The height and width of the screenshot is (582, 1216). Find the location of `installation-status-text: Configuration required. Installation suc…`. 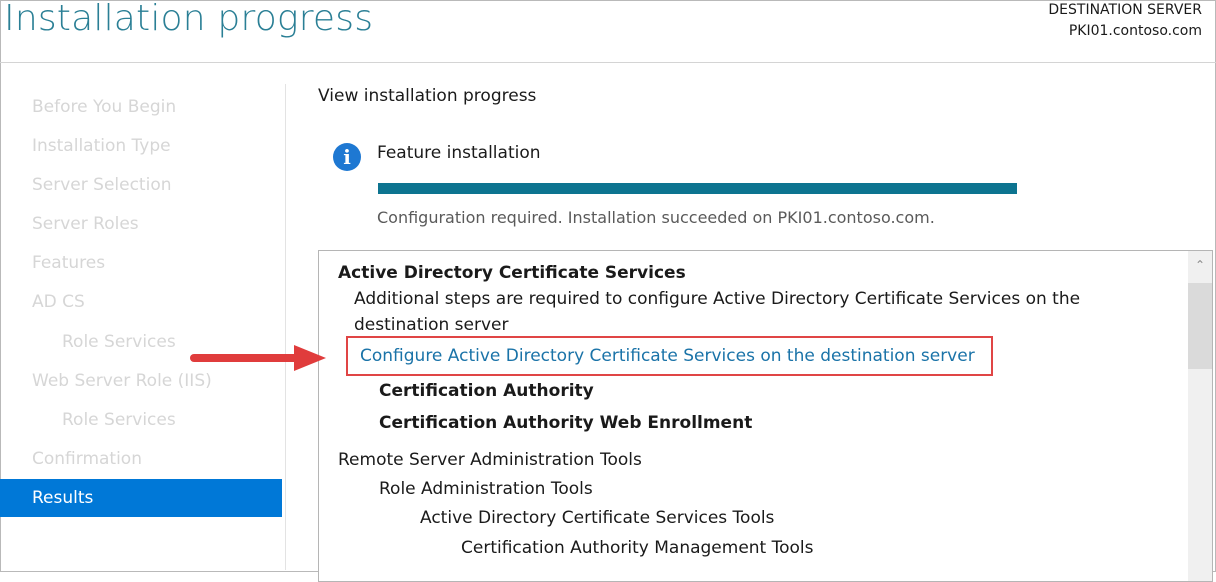

installation-status-text: Configuration required. Installation suc… is located at coordinates (656, 217).